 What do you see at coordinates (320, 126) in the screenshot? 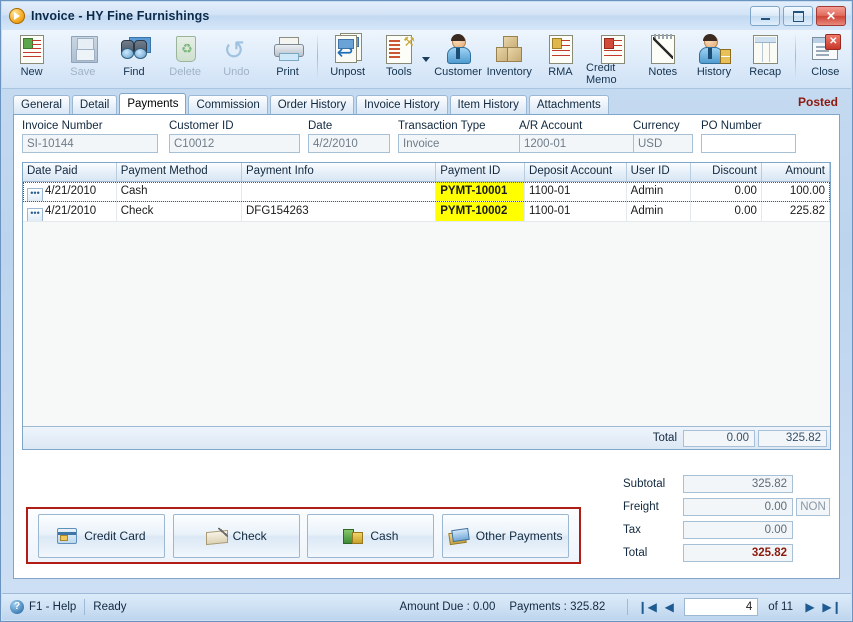
I see `field-label: Date` at bounding box center [320, 126].